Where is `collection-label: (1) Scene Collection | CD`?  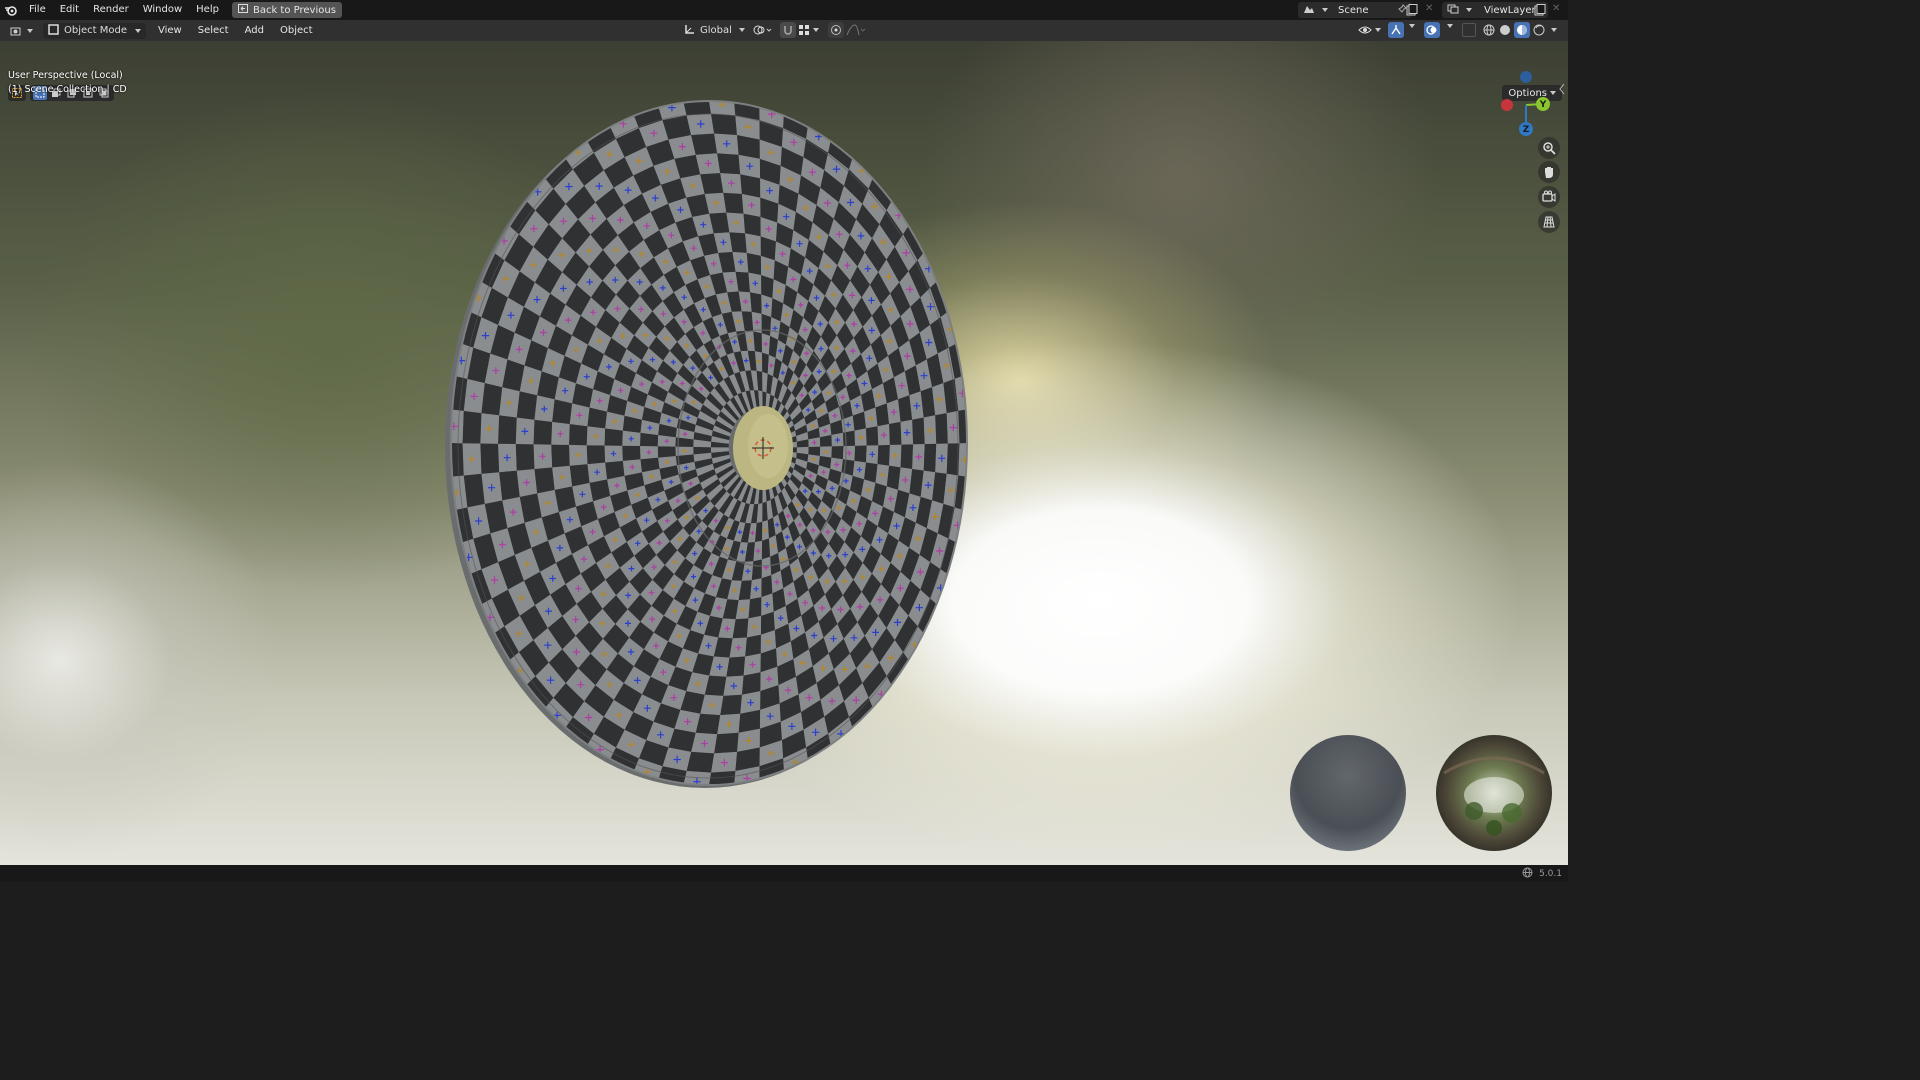
collection-label: (1) Scene Collection | CD is located at coordinates (67, 89).